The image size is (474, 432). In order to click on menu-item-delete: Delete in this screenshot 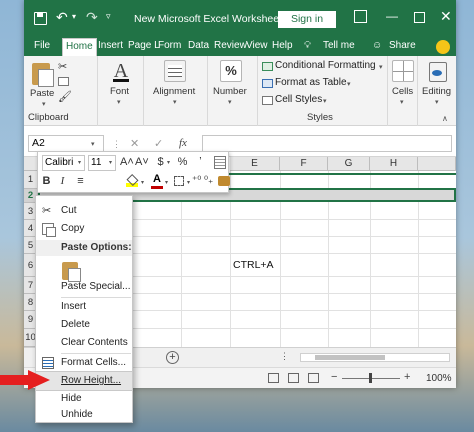, I will do `click(84, 325)`.